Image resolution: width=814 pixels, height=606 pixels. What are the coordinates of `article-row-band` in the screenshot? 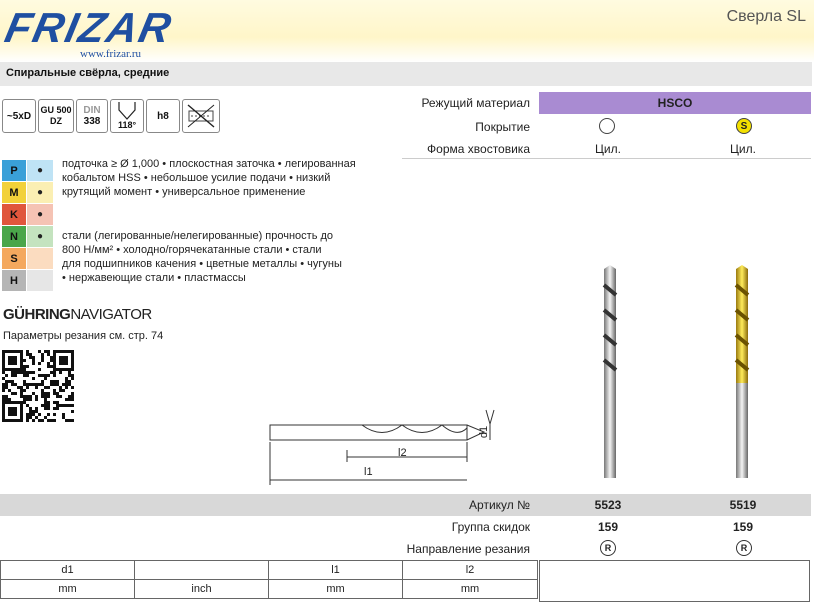 It's located at (405, 505).